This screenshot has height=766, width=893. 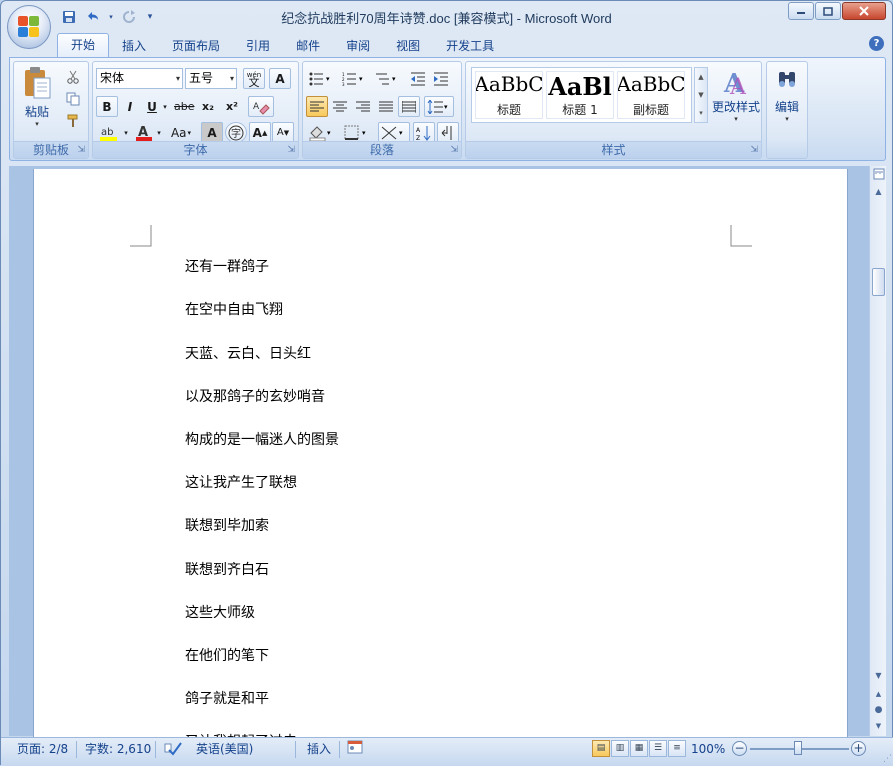 I want to click on bold-button: B, so click(x=107, y=106).